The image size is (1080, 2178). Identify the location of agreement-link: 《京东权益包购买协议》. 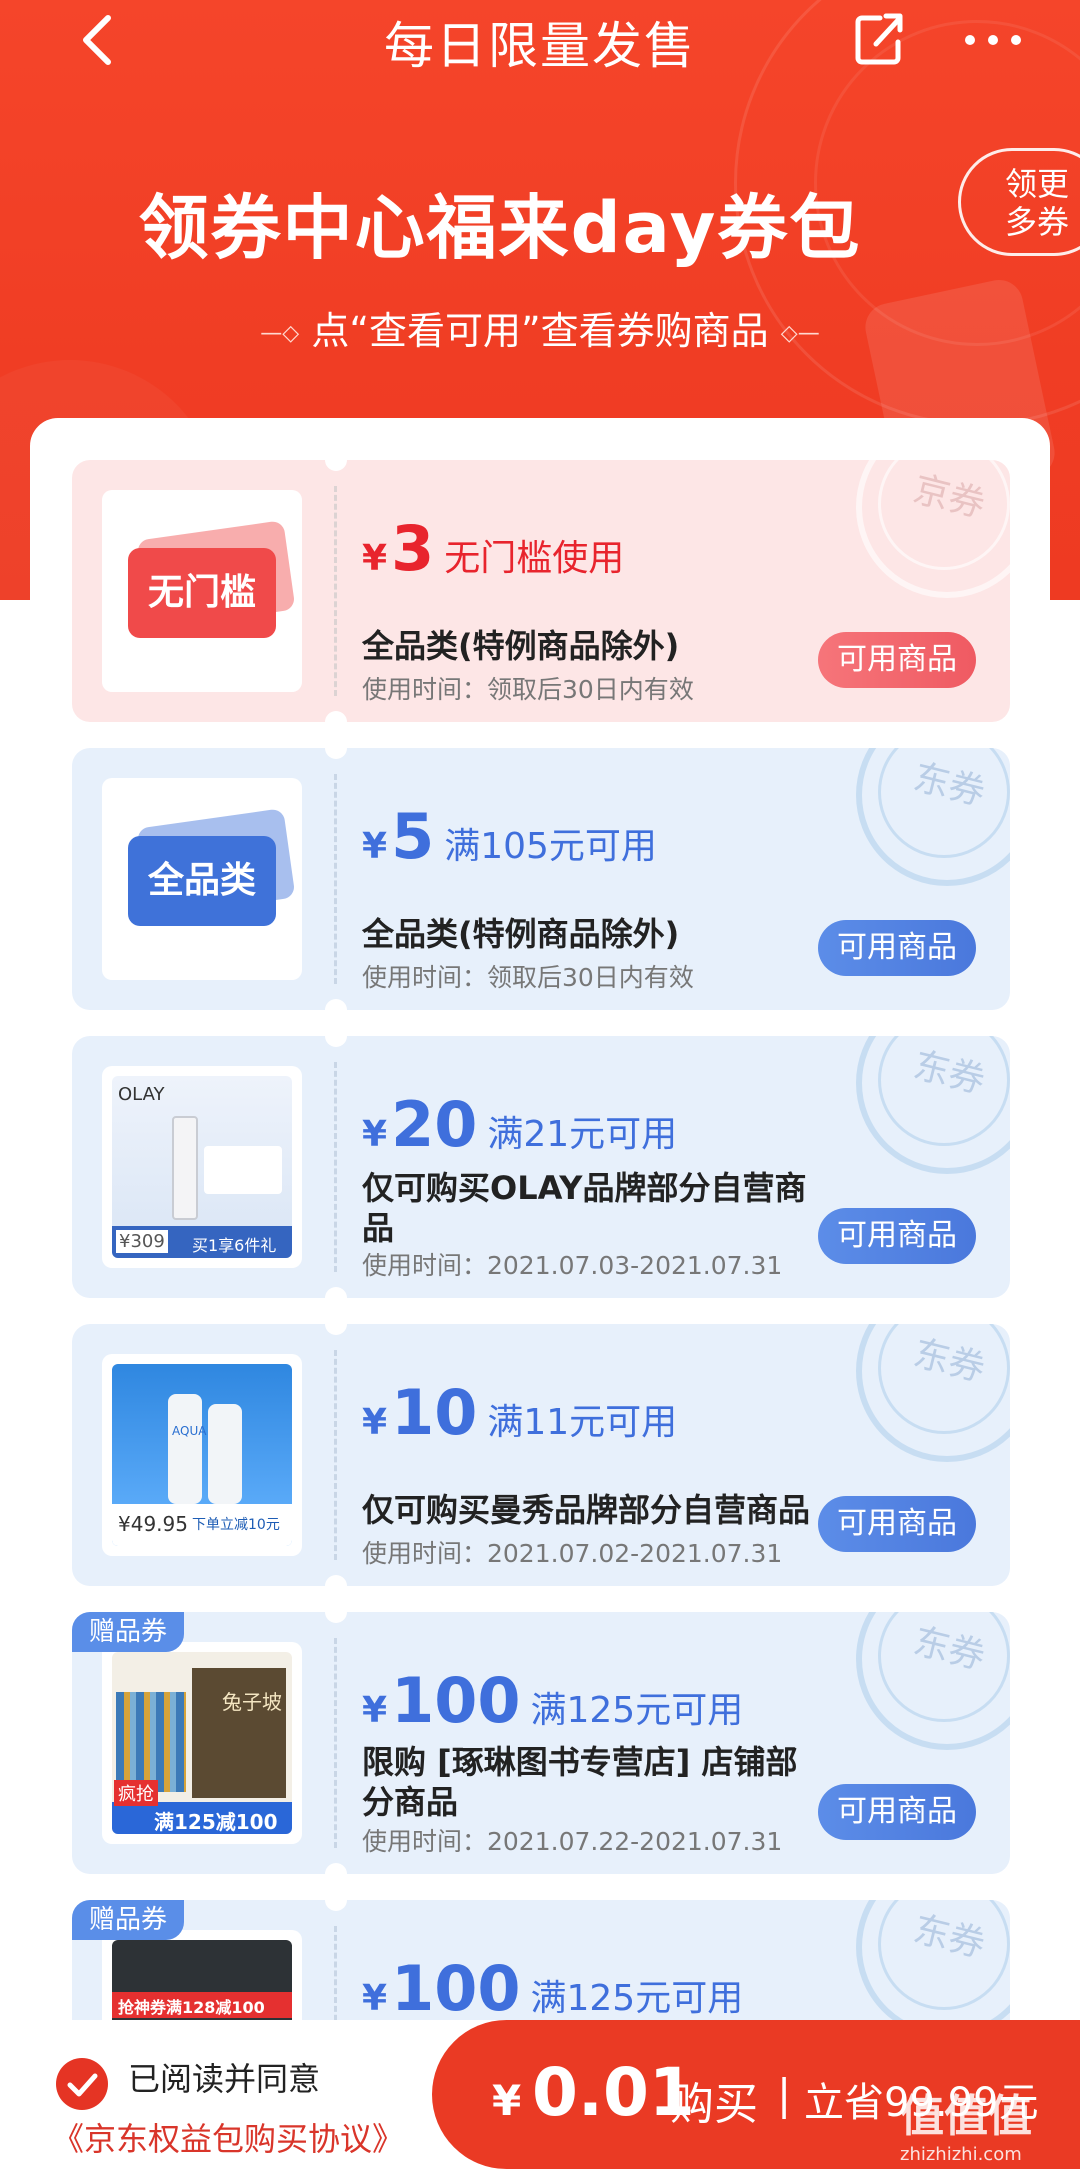
(228, 2137).